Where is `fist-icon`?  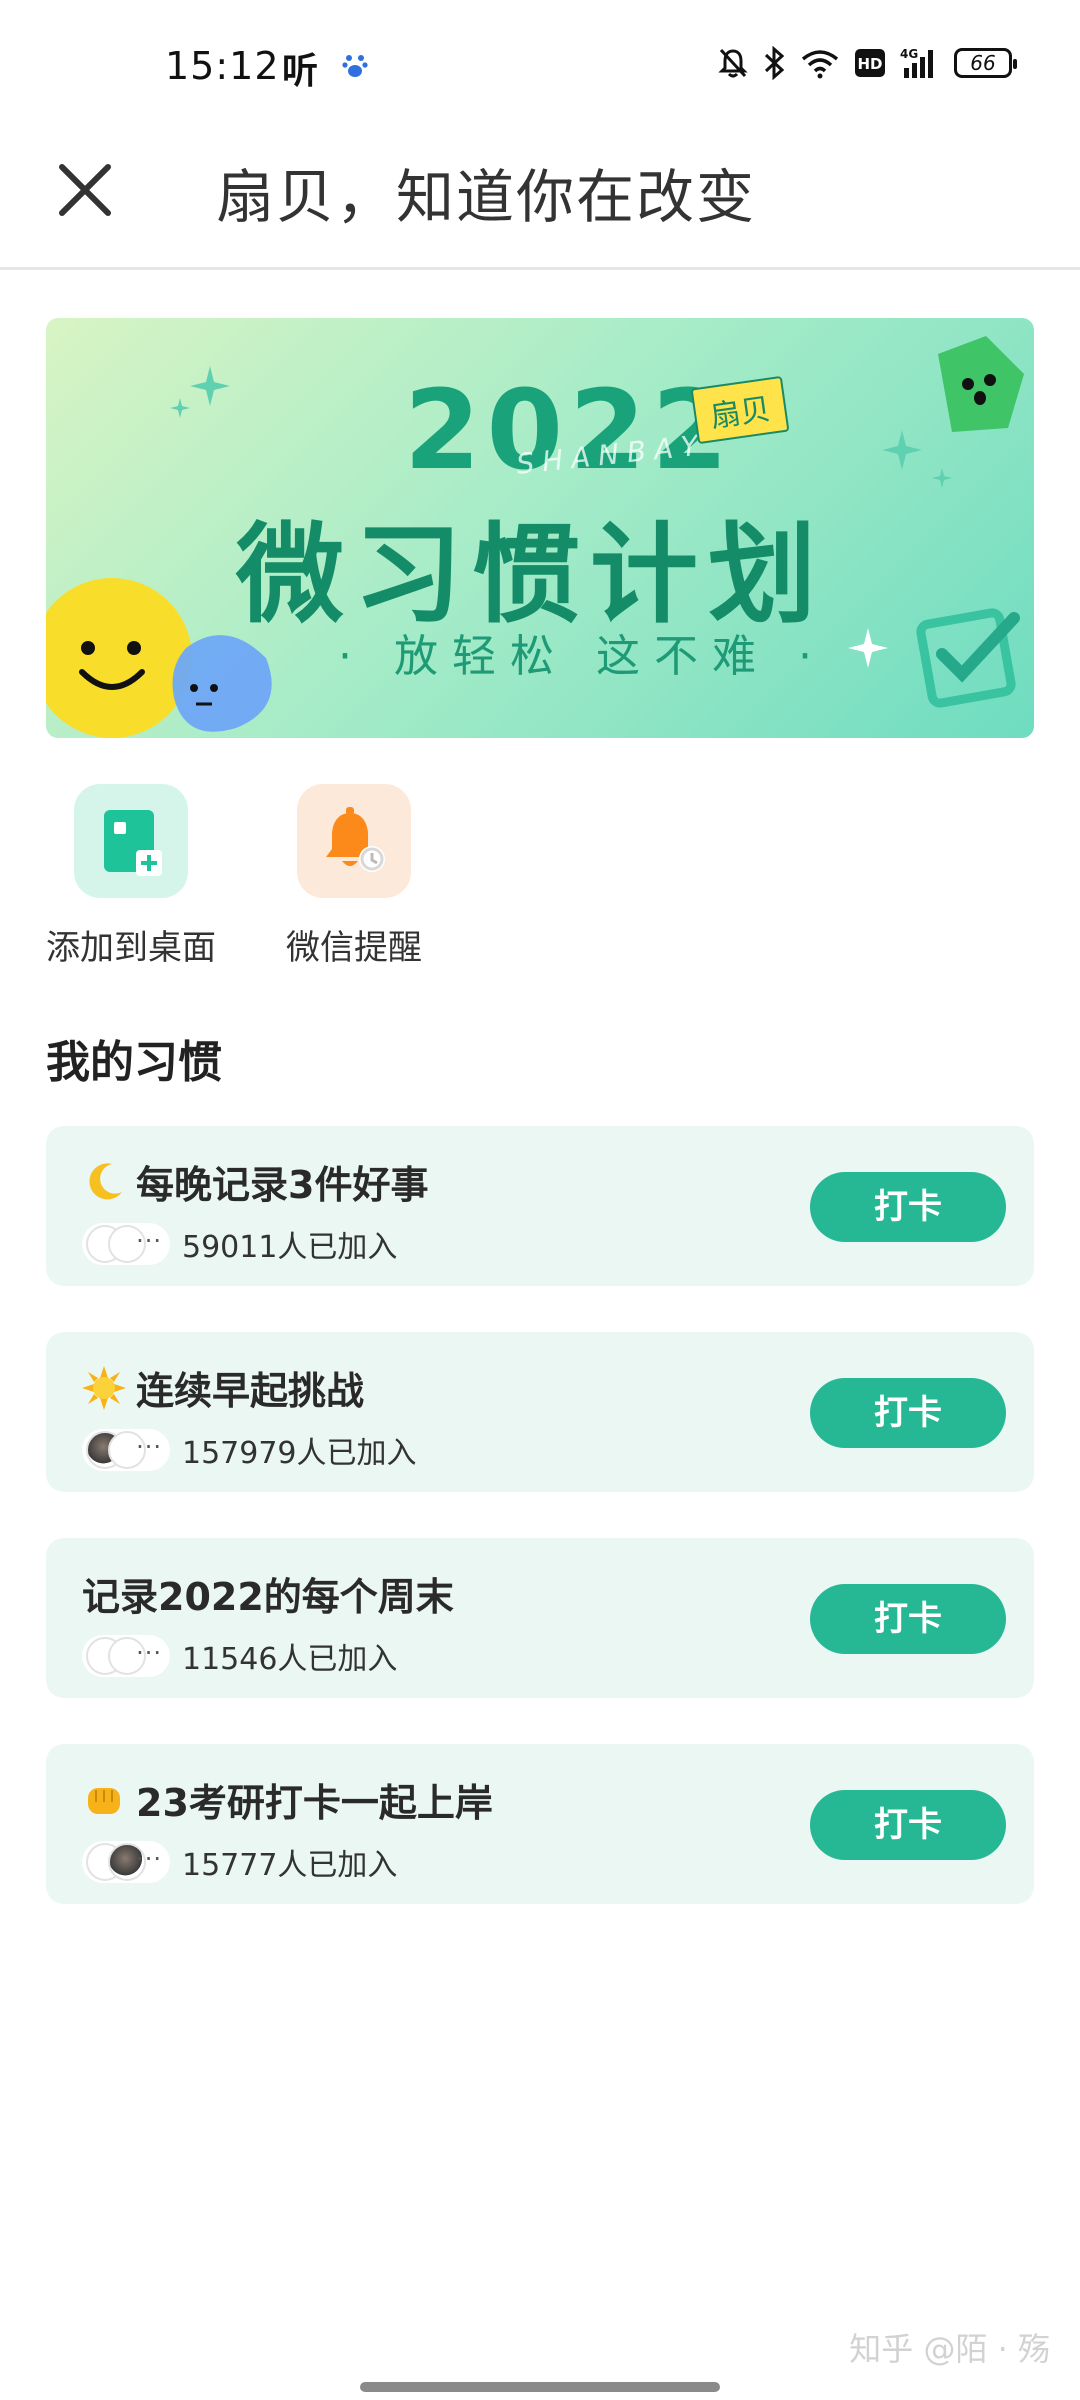 fist-icon is located at coordinates (104, 1800).